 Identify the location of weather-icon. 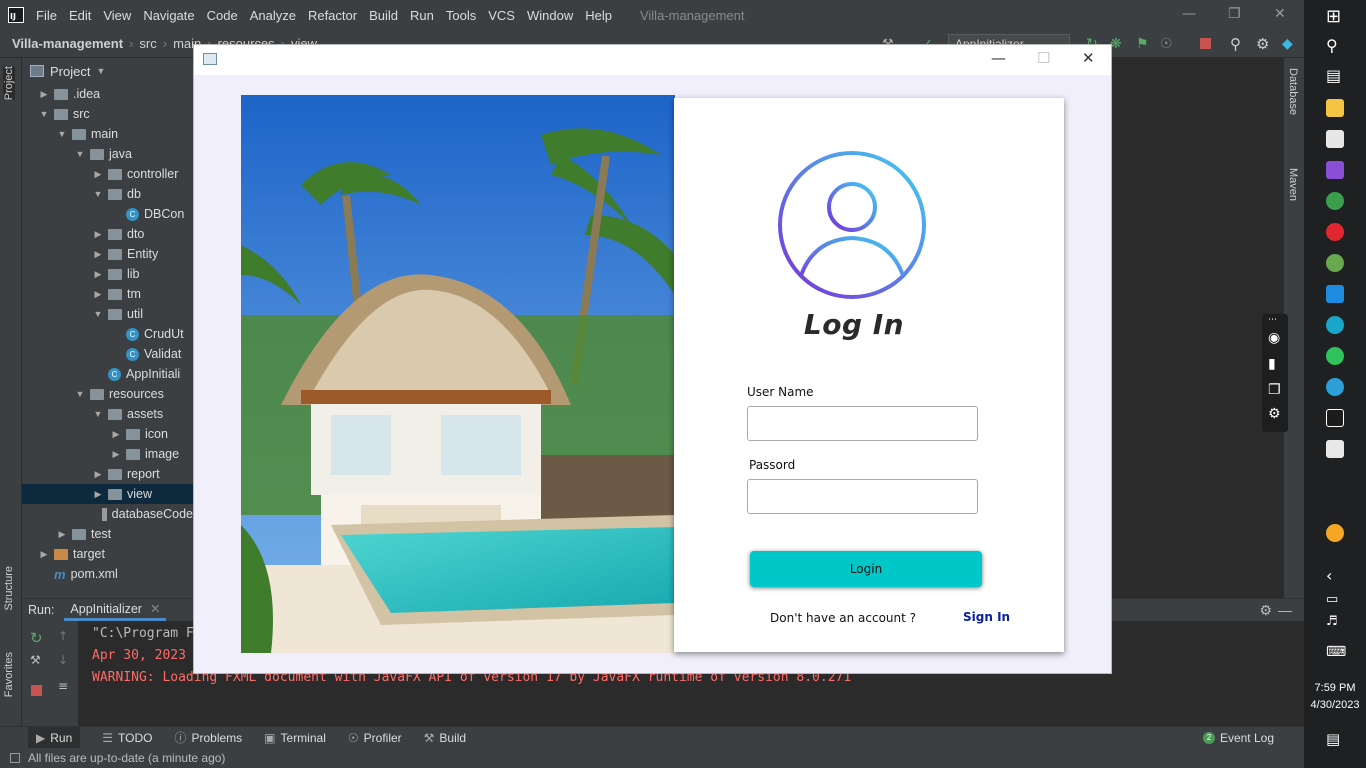
(1335, 533).